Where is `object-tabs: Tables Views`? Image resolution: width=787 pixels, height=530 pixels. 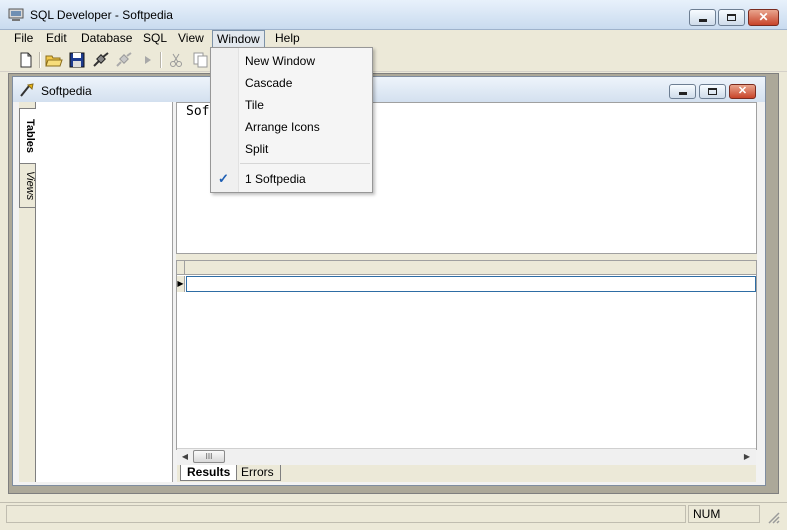
object-tabs: Tables Views is located at coordinates (27, 292).